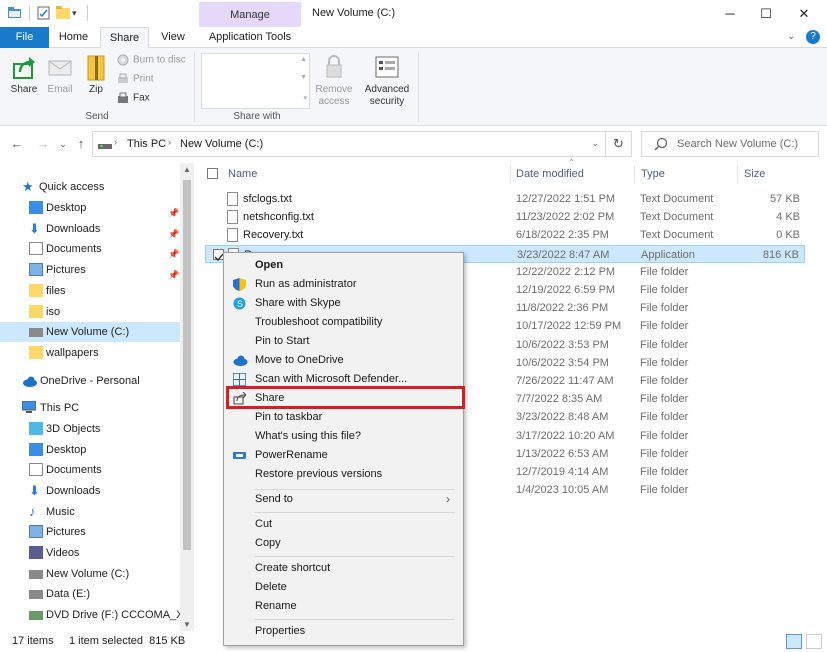 This screenshot has width=827, height=652. Describe the element at coordinates (73, 37) in the screenshot. I see `tab-home: Home` at that location.